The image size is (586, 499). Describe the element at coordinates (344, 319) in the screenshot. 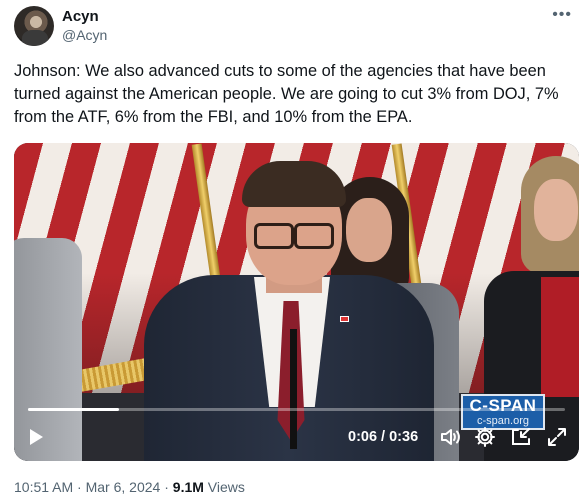

I see `lapel-pin` at that location.